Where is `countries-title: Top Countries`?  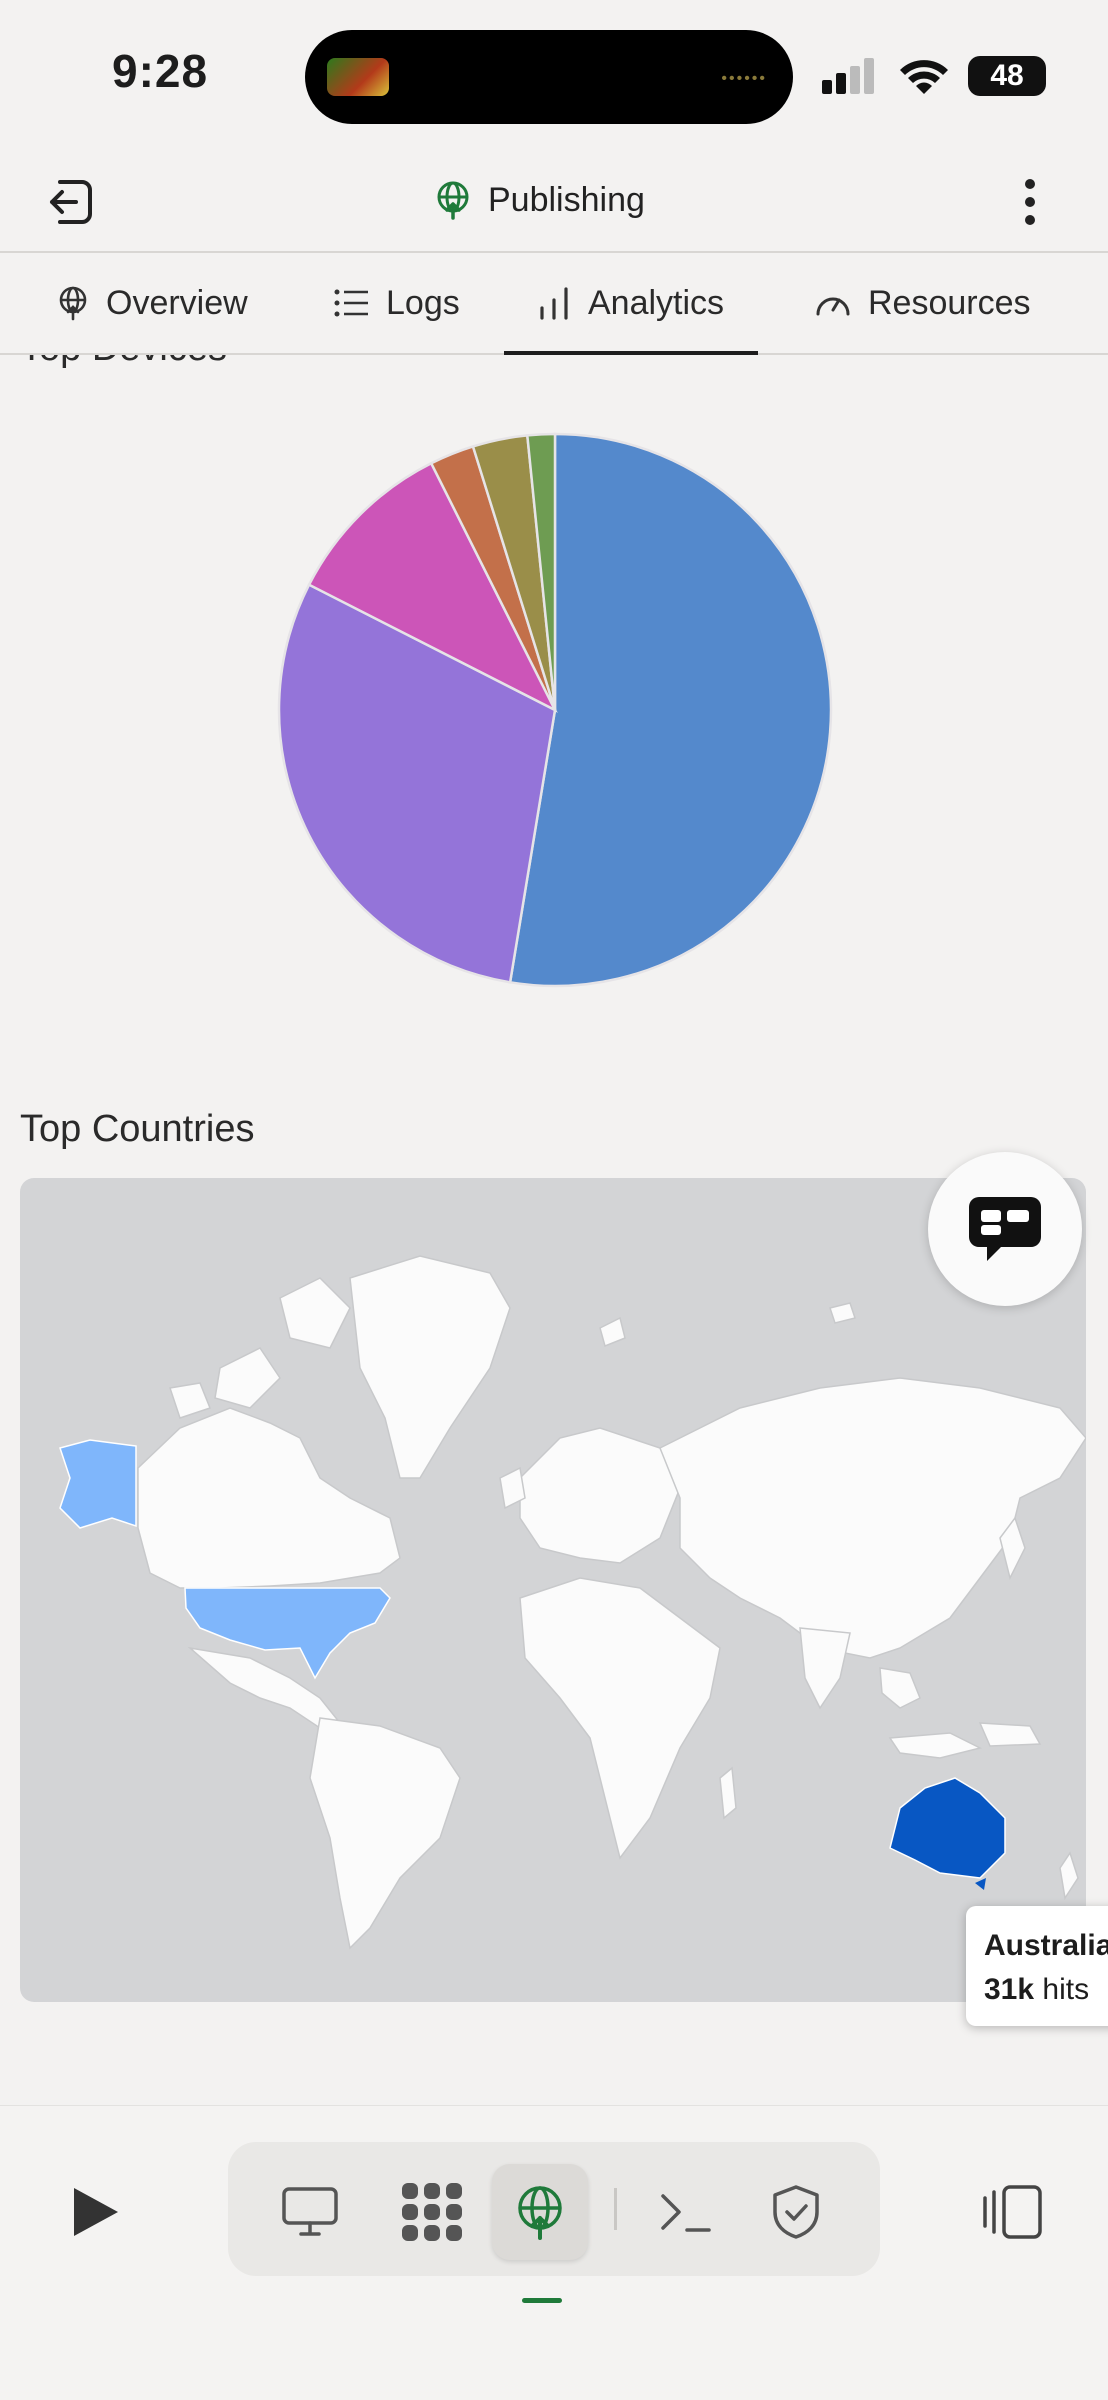 countries-title: Top Countries is located at coordinates (137, 1129).